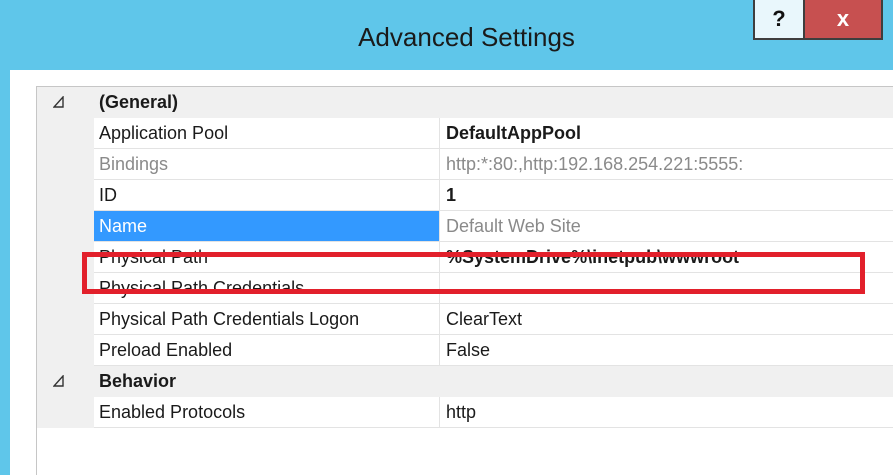 This screenshot has width=893, height=475. Describe the element at coordinates (267, 195) in the screenshot. I see `property-name: ID` at that location.